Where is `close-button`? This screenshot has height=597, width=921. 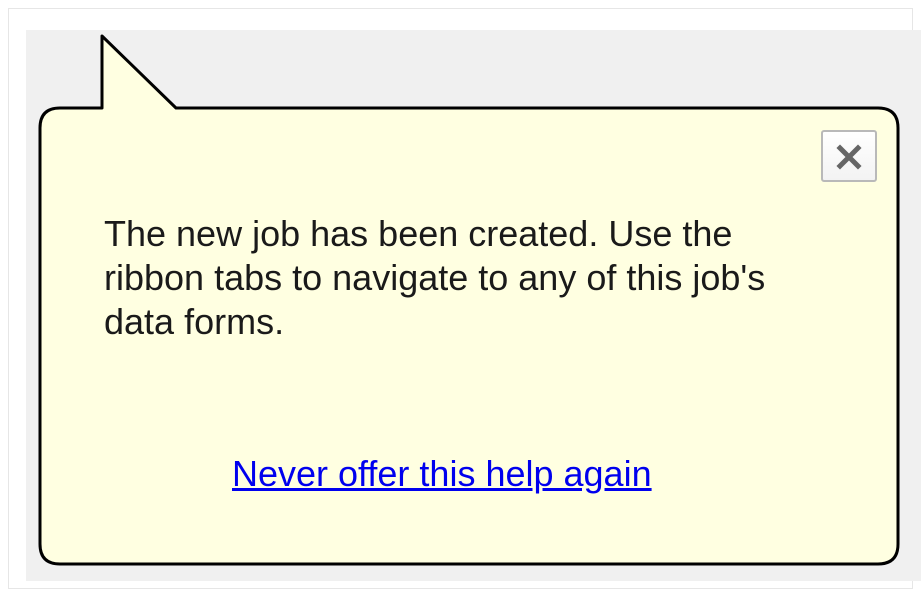 close-button is located at coordinates (849, 156).